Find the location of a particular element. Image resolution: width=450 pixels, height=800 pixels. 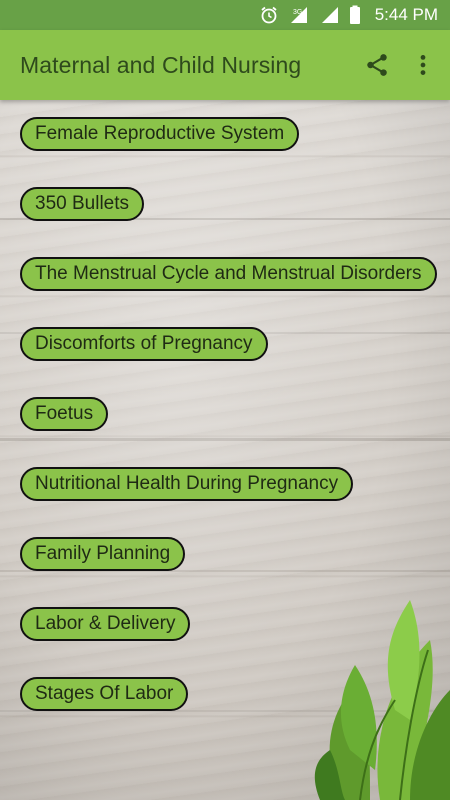

app-title: Maternal and Child Nursing is located at coordinates (161, 64).